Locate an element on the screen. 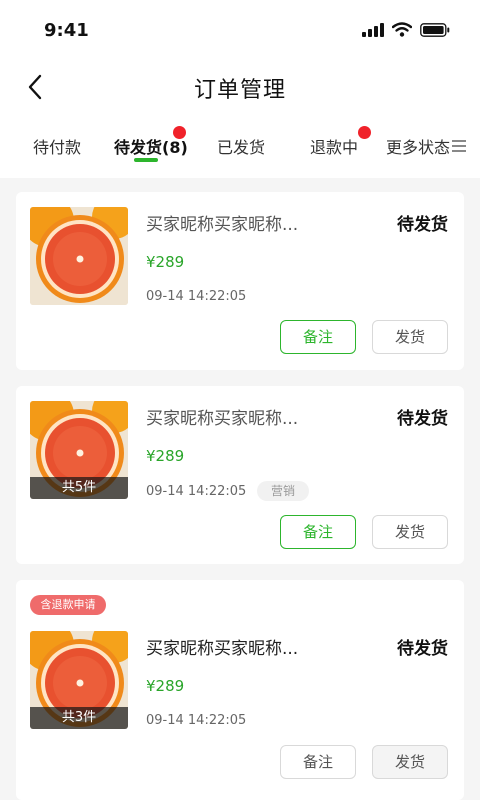  signal-icon is located at coordinates (373, 29).